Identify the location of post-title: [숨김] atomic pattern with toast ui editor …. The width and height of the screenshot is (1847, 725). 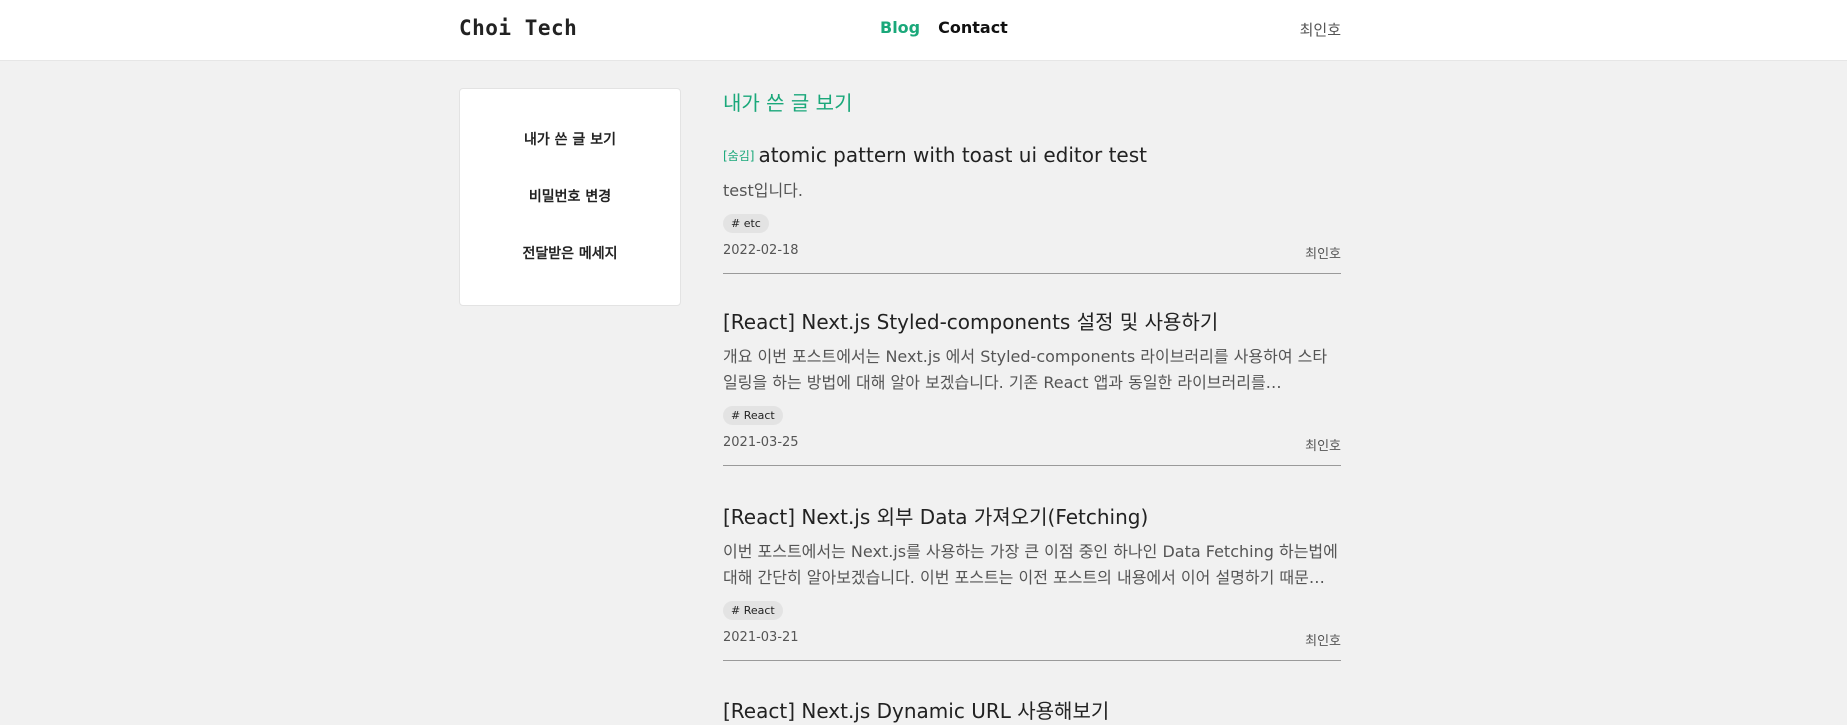
(1032, 155).